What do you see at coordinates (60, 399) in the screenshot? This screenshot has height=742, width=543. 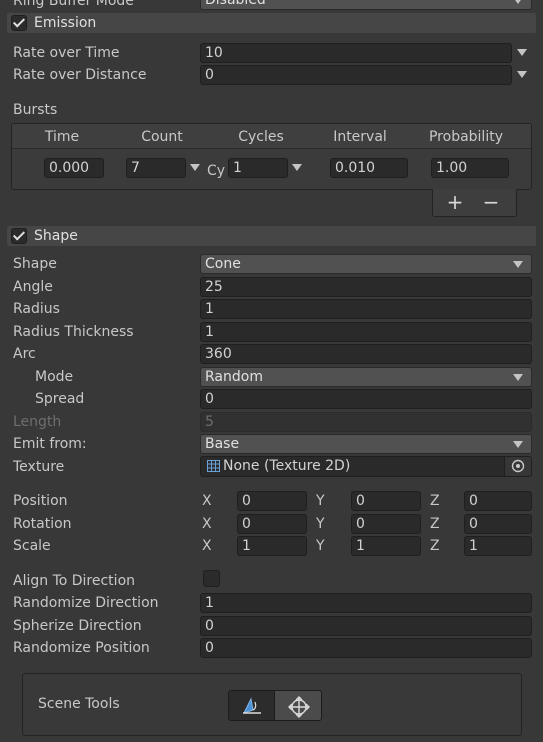 I see `arc-spread-label: Spread` at bounding box center [60, 399].